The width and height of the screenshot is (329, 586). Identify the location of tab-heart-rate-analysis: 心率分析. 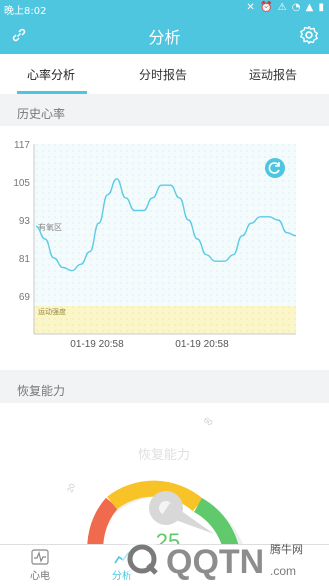
(51, 74).